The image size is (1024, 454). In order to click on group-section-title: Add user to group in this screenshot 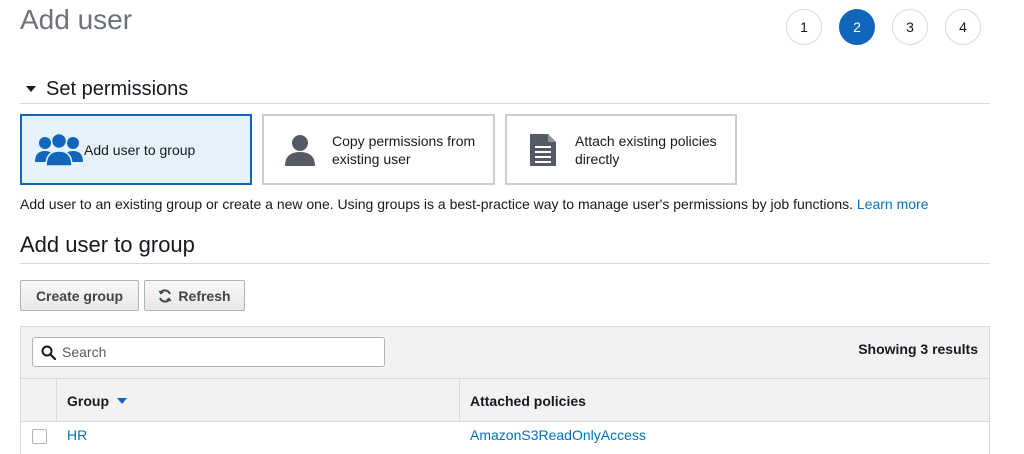, I will do `click(107, 244)`.